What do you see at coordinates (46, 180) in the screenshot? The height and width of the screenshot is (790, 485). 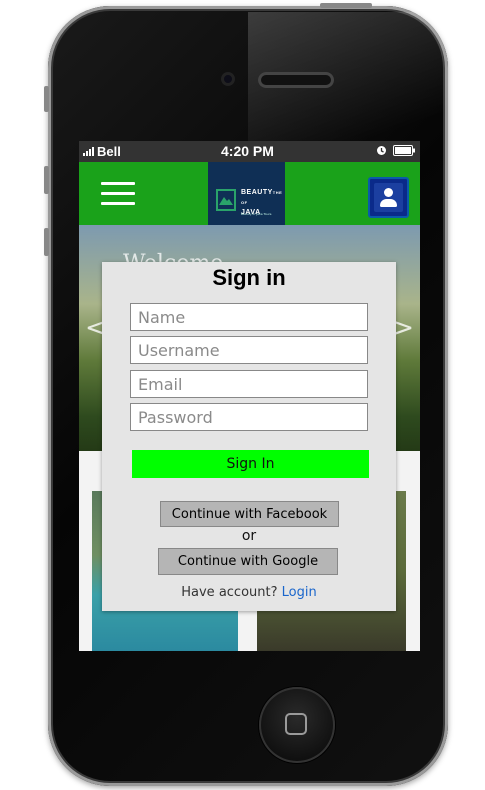 I see `volume-up-button` at bounding box center [46, 180].